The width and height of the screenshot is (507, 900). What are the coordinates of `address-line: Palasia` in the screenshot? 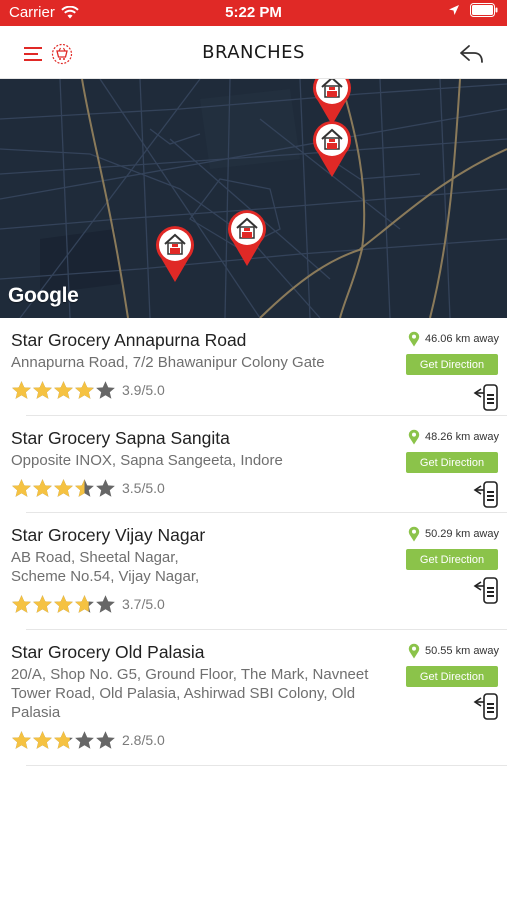 It's located at (36, 712).